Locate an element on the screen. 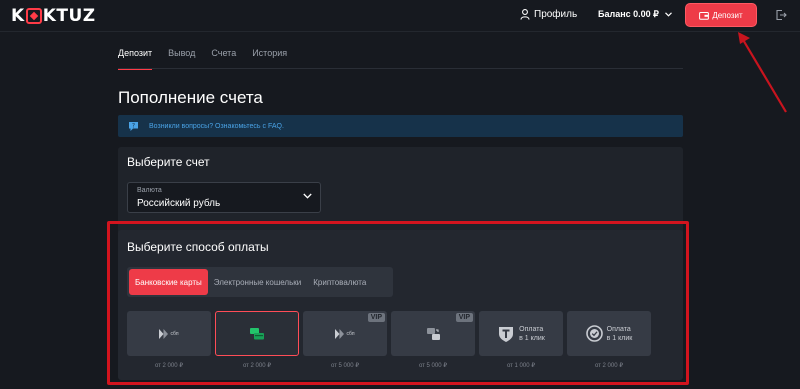 The height and width of the screenshot is (389, 800). segment-e-wallets: Электронные кошельки is located at coordinates (257, 282).